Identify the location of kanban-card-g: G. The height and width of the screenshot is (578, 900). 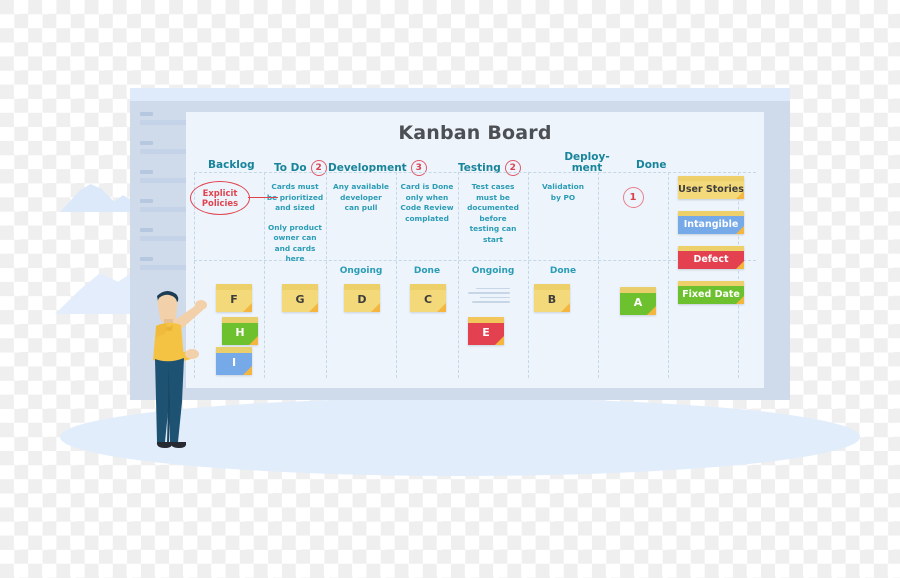
(300, 298).